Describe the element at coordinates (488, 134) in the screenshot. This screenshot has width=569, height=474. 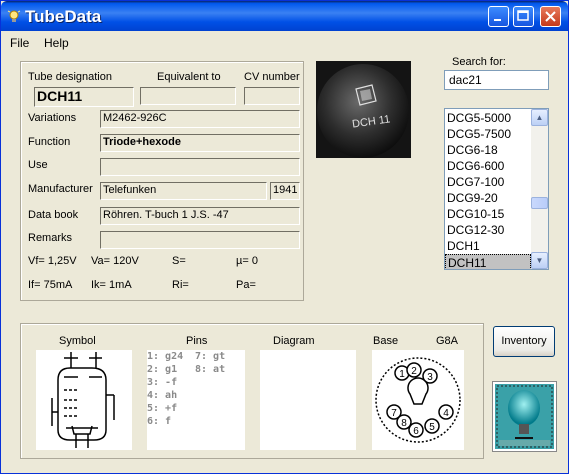
I see `list-item: DCG5-7500` at that location.